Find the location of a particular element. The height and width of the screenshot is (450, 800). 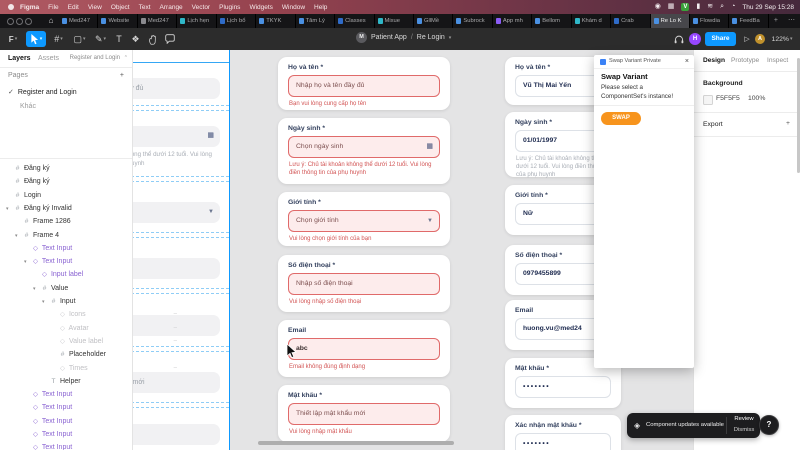

layer-row--ng-k-invalid: ▾ # Đăng ký Invalid is located at coordinates (69, 208).